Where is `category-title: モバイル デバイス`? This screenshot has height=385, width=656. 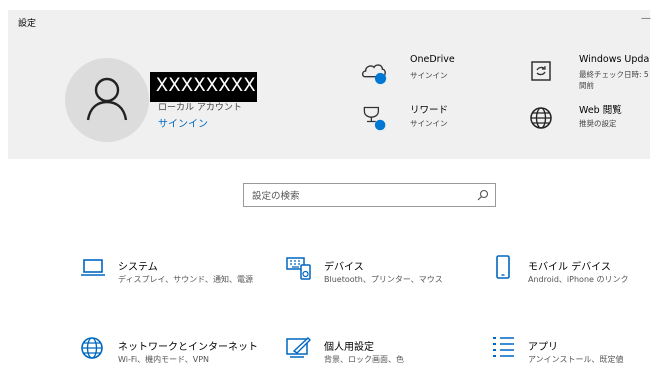
category-title: モバイル デバイス is located at coordinates (569, 267).